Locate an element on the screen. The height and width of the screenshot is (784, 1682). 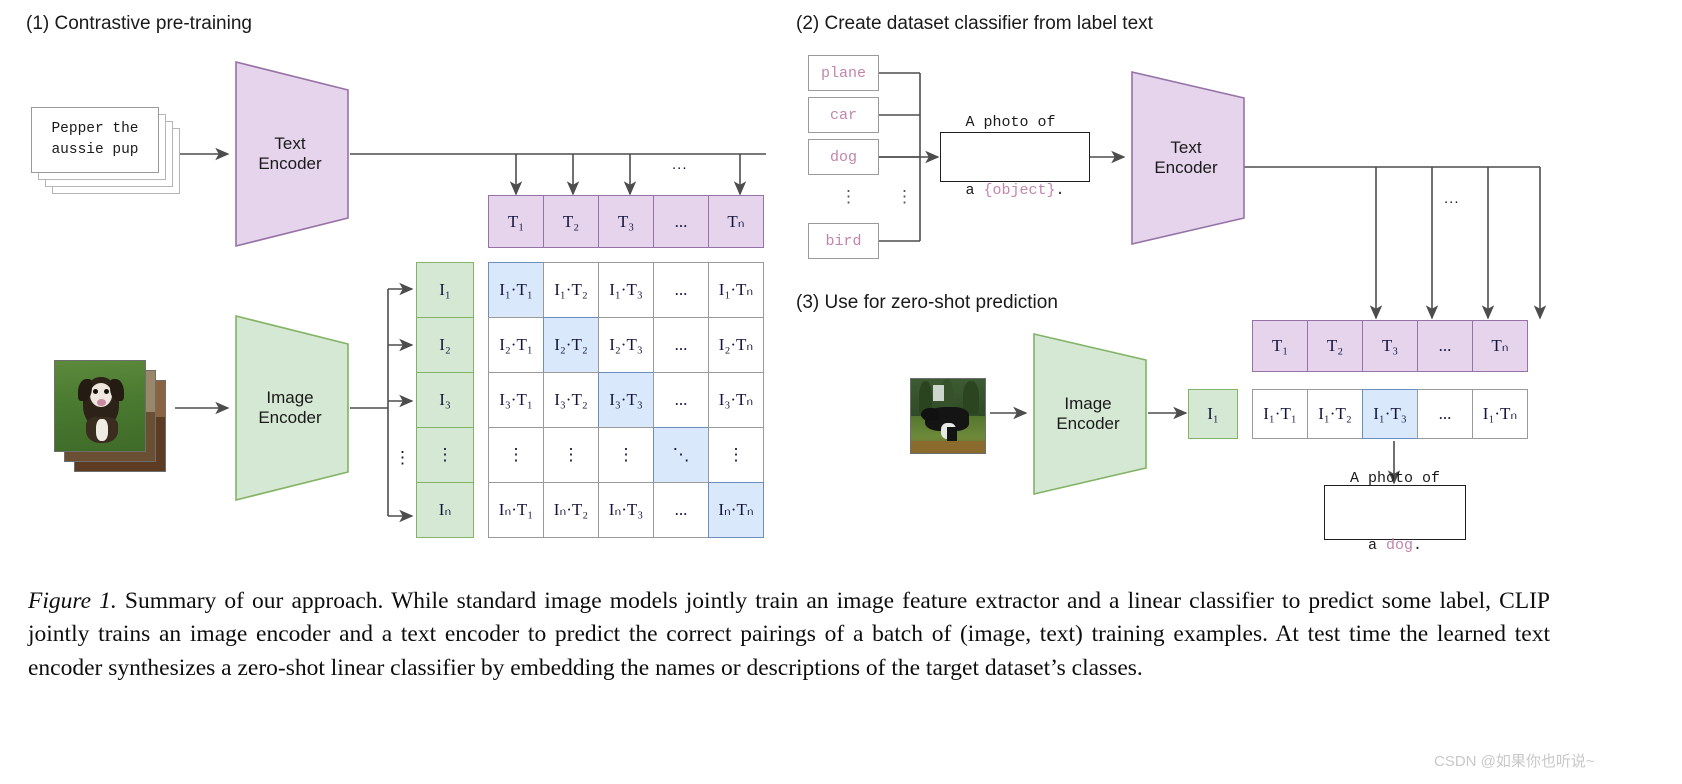
image-encoder-1-label-line1: Image is located at coordinates (290, 397).